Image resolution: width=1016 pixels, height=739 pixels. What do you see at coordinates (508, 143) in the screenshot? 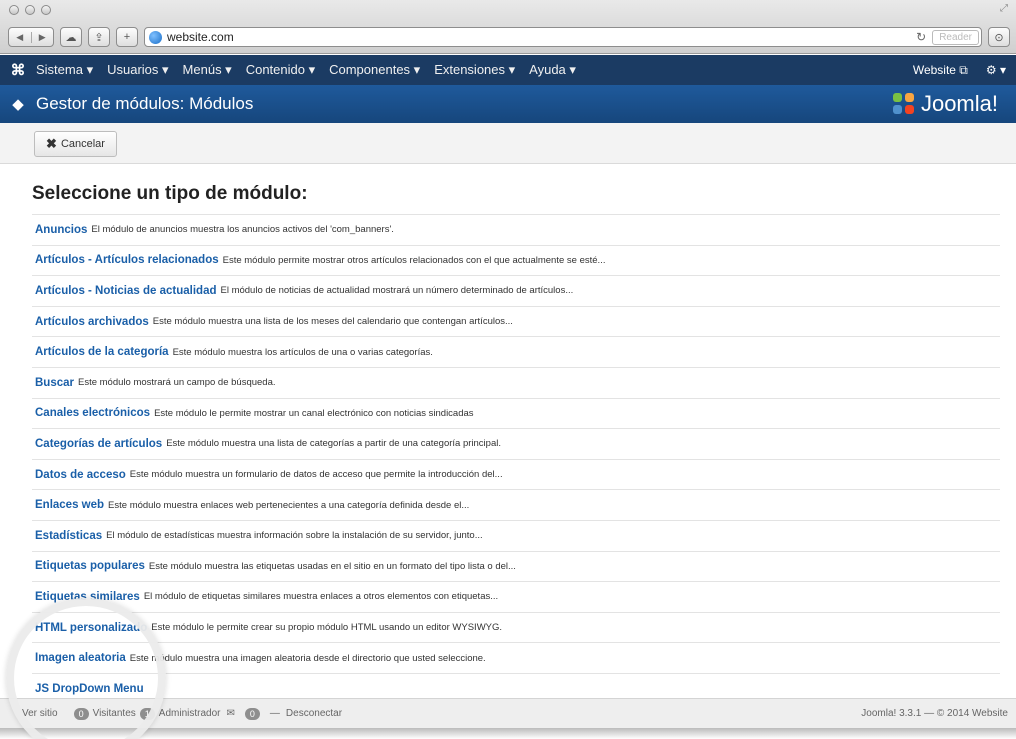
I see `action-toolbar: ✖ Cancelar` at bounding box center [508, 143].